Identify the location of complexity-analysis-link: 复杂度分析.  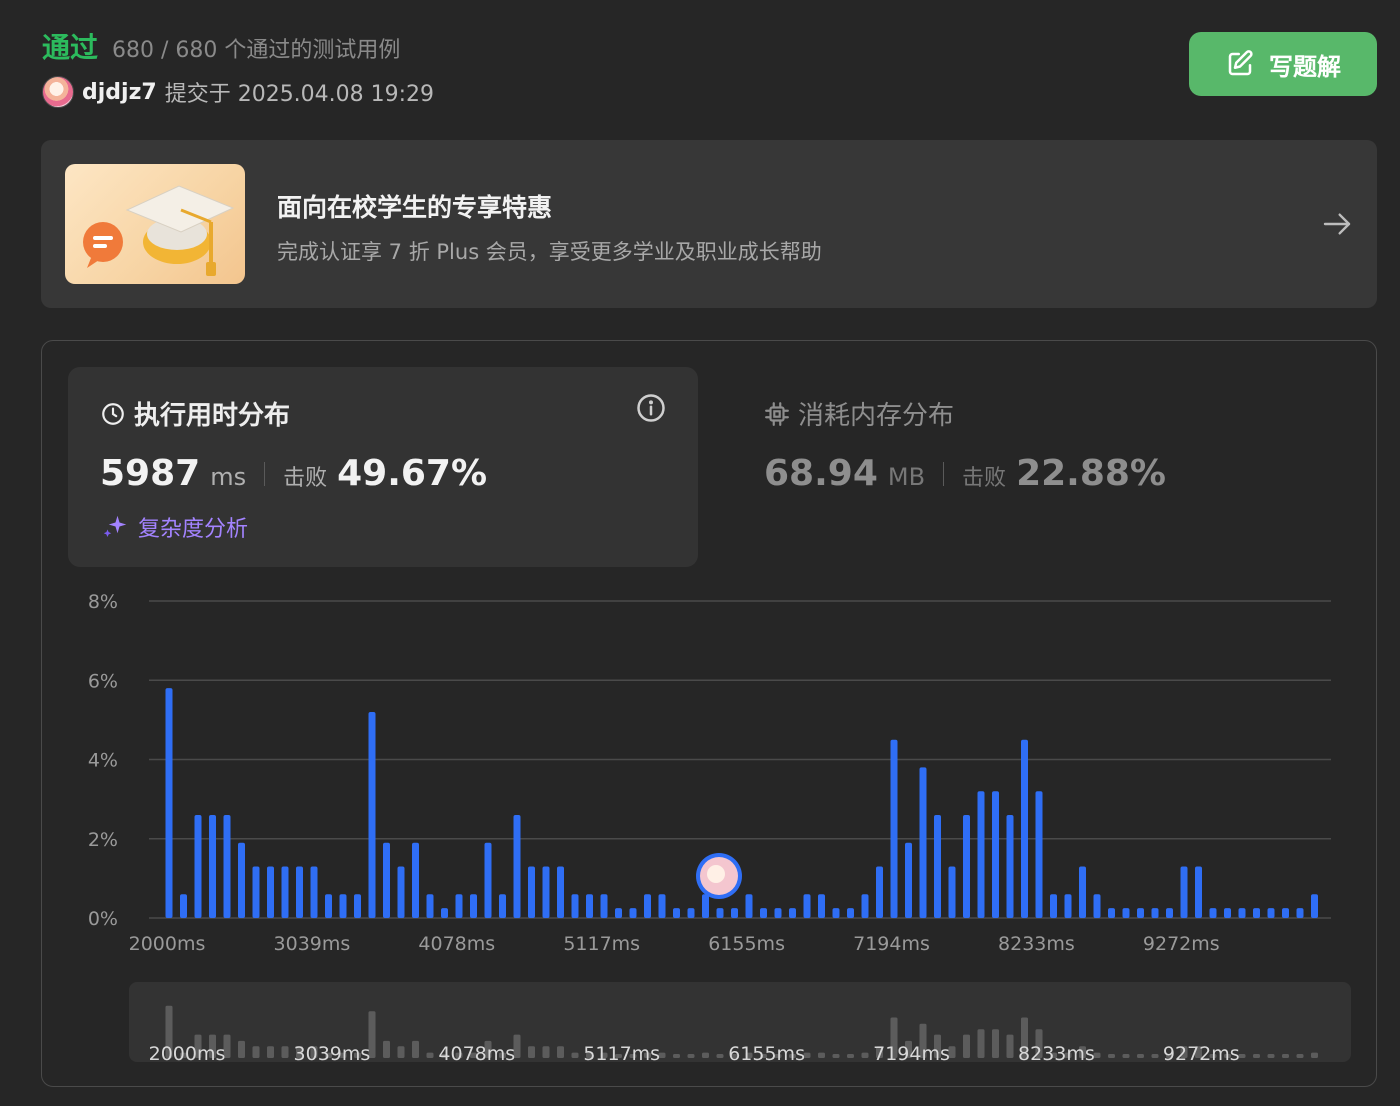
(174, 527).